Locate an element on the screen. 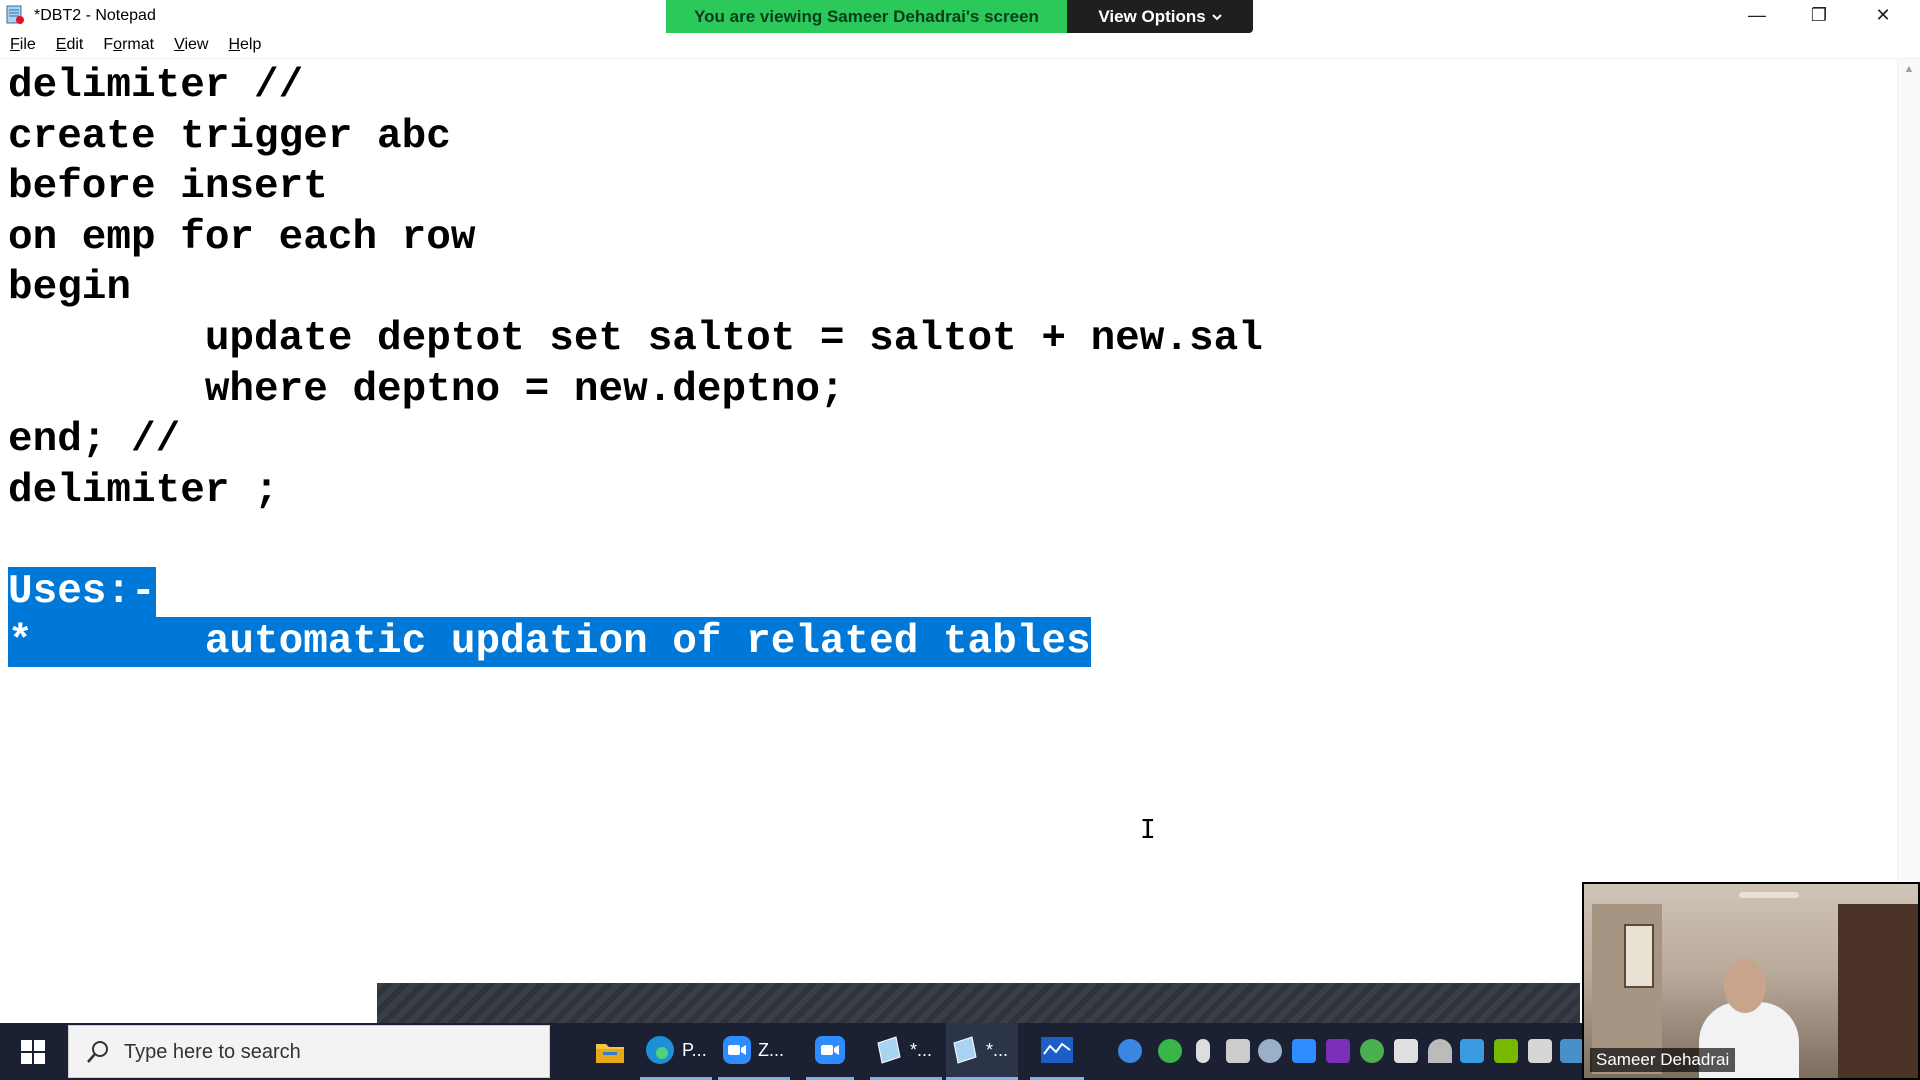  code-line: delimiter // is located at coordinates (156, 86).